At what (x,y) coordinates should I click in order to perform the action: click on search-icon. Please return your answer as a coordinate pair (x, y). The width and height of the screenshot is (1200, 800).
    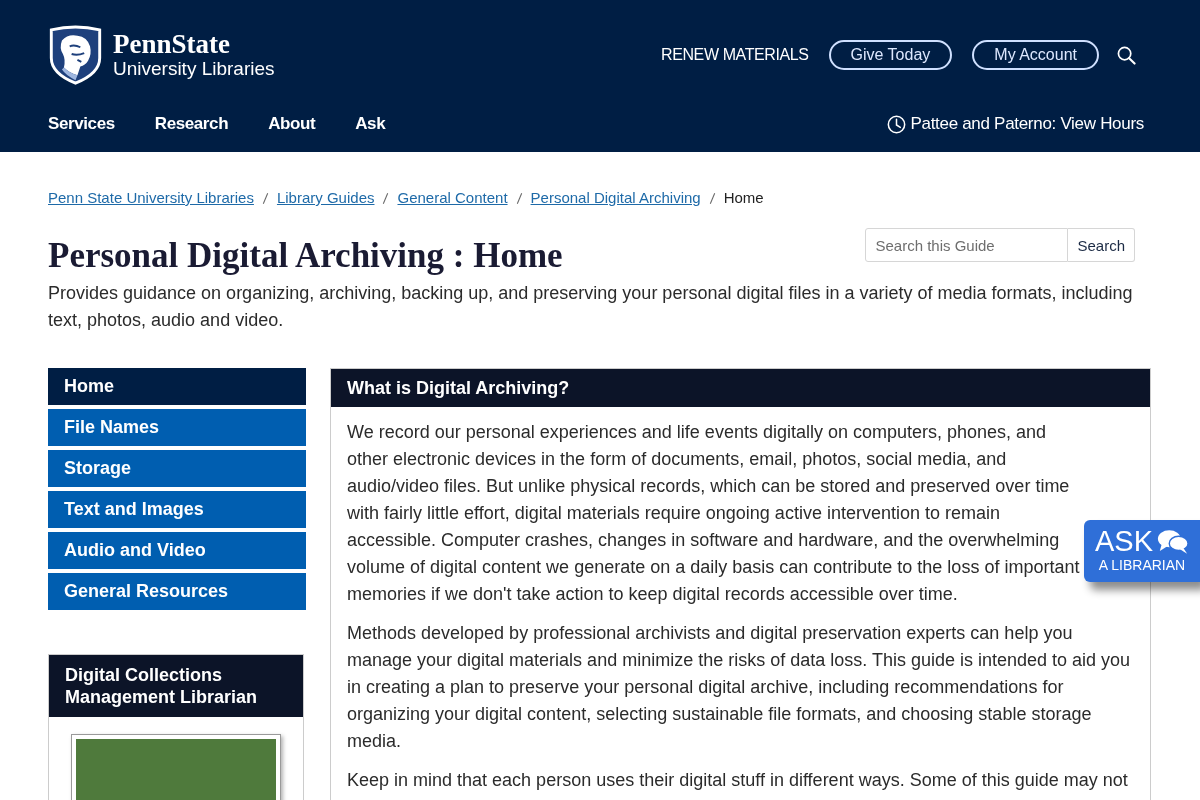
    Looking at the image, I should click on (1126, 55).